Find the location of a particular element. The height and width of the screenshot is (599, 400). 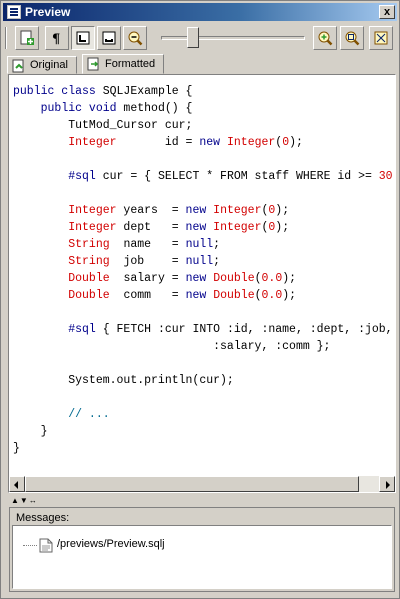

code-token: method() { is located at coordinates (154, 108).